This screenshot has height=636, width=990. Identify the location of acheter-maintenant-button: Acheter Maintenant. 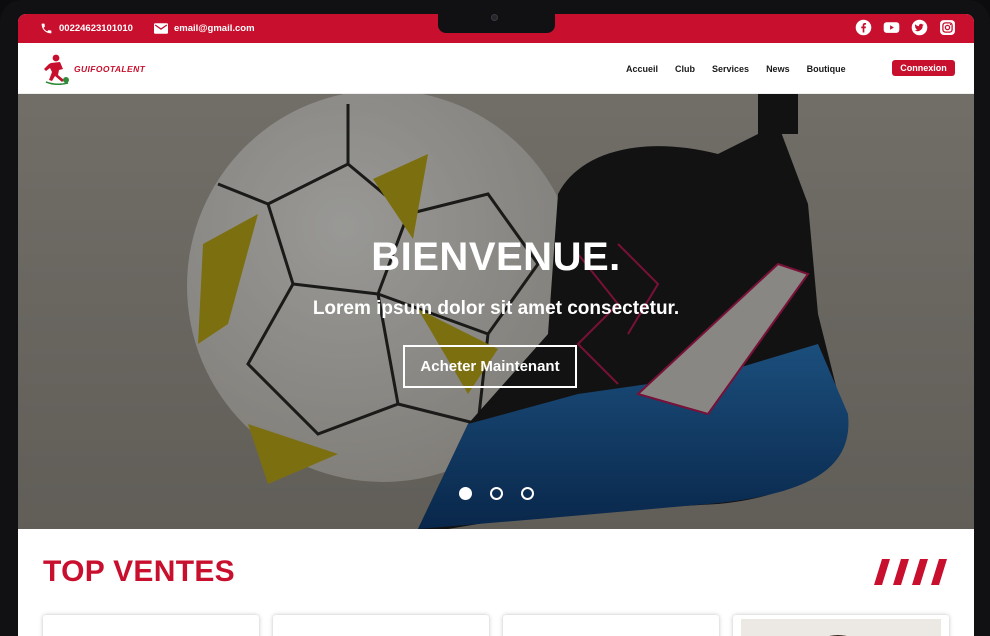
(490, 366).